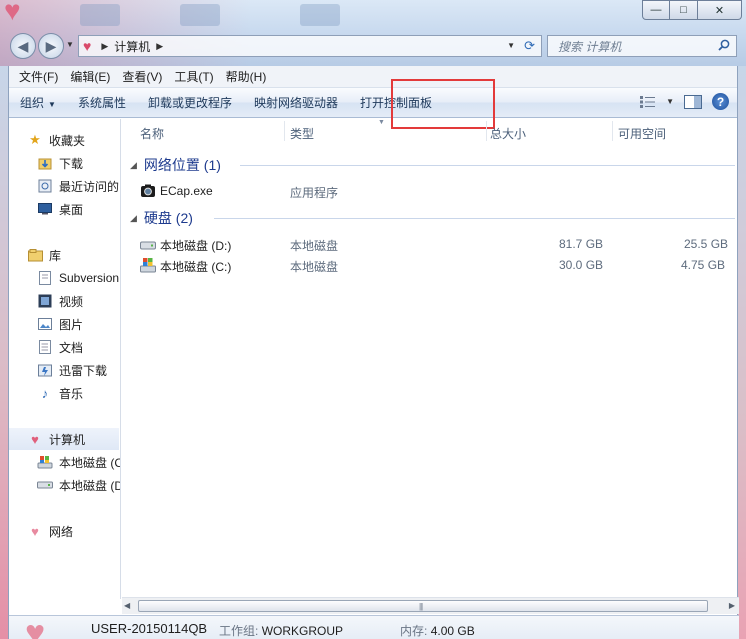 The image size is (746, 639). What do you see at coordinates (648, 101) in the screenshot?
I see `change-view-icon` at bounding box center [648, 101].